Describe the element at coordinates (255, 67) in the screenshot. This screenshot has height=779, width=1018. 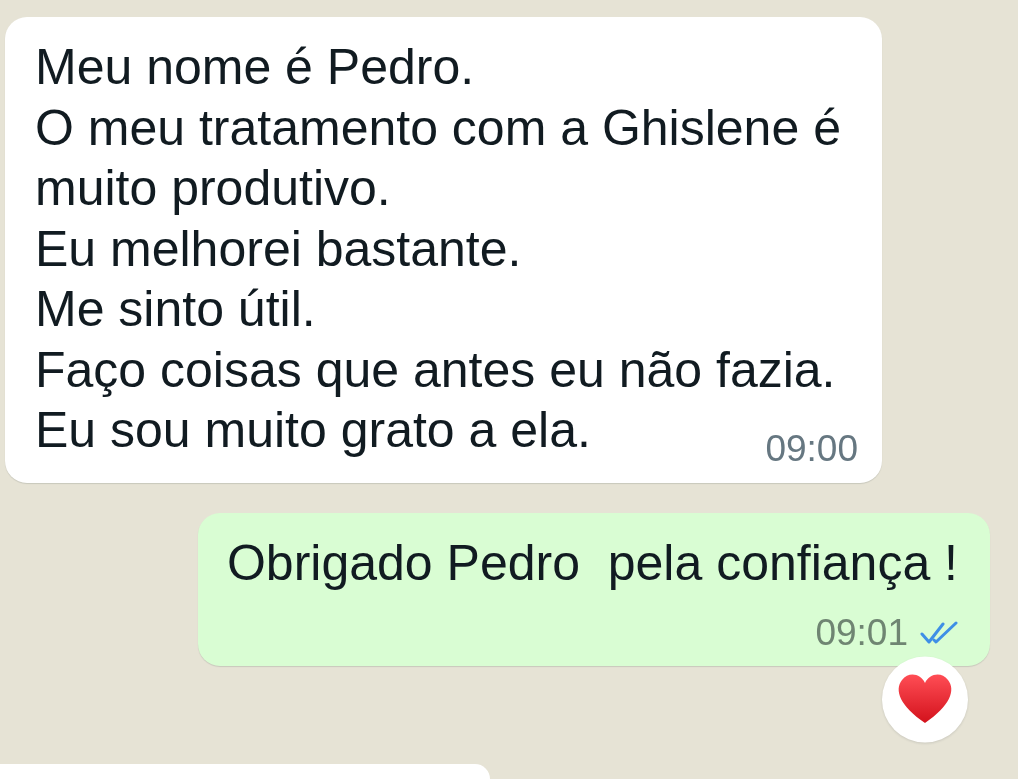
I see `message-text: Meu nome é Pedro.` at that location.